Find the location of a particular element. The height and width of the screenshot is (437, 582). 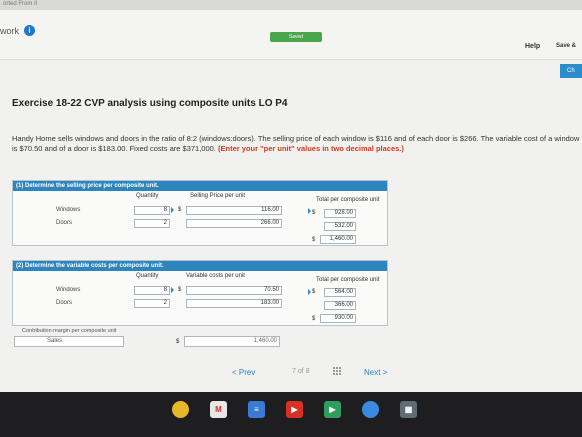

check-button: Ch is located at coordinates (571, 71).